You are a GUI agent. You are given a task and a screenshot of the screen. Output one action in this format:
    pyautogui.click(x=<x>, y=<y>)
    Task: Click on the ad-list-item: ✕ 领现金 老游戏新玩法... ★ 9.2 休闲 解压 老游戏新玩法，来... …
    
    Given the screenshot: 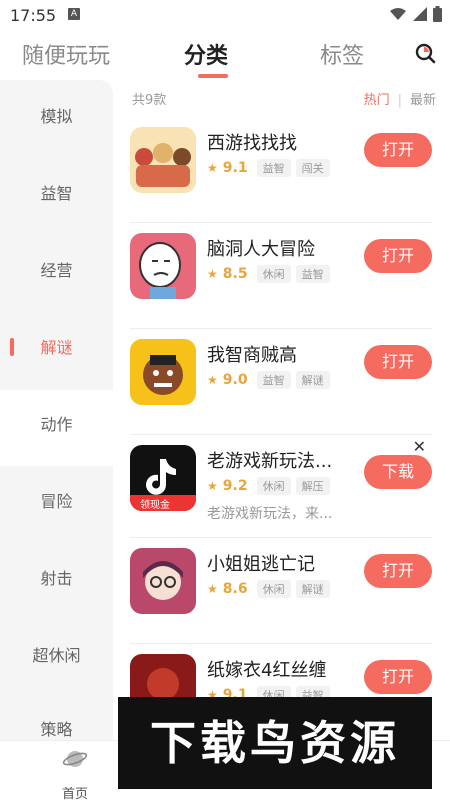 What is the action you would take?
    pyautogui.click(x=281, y=486)
    